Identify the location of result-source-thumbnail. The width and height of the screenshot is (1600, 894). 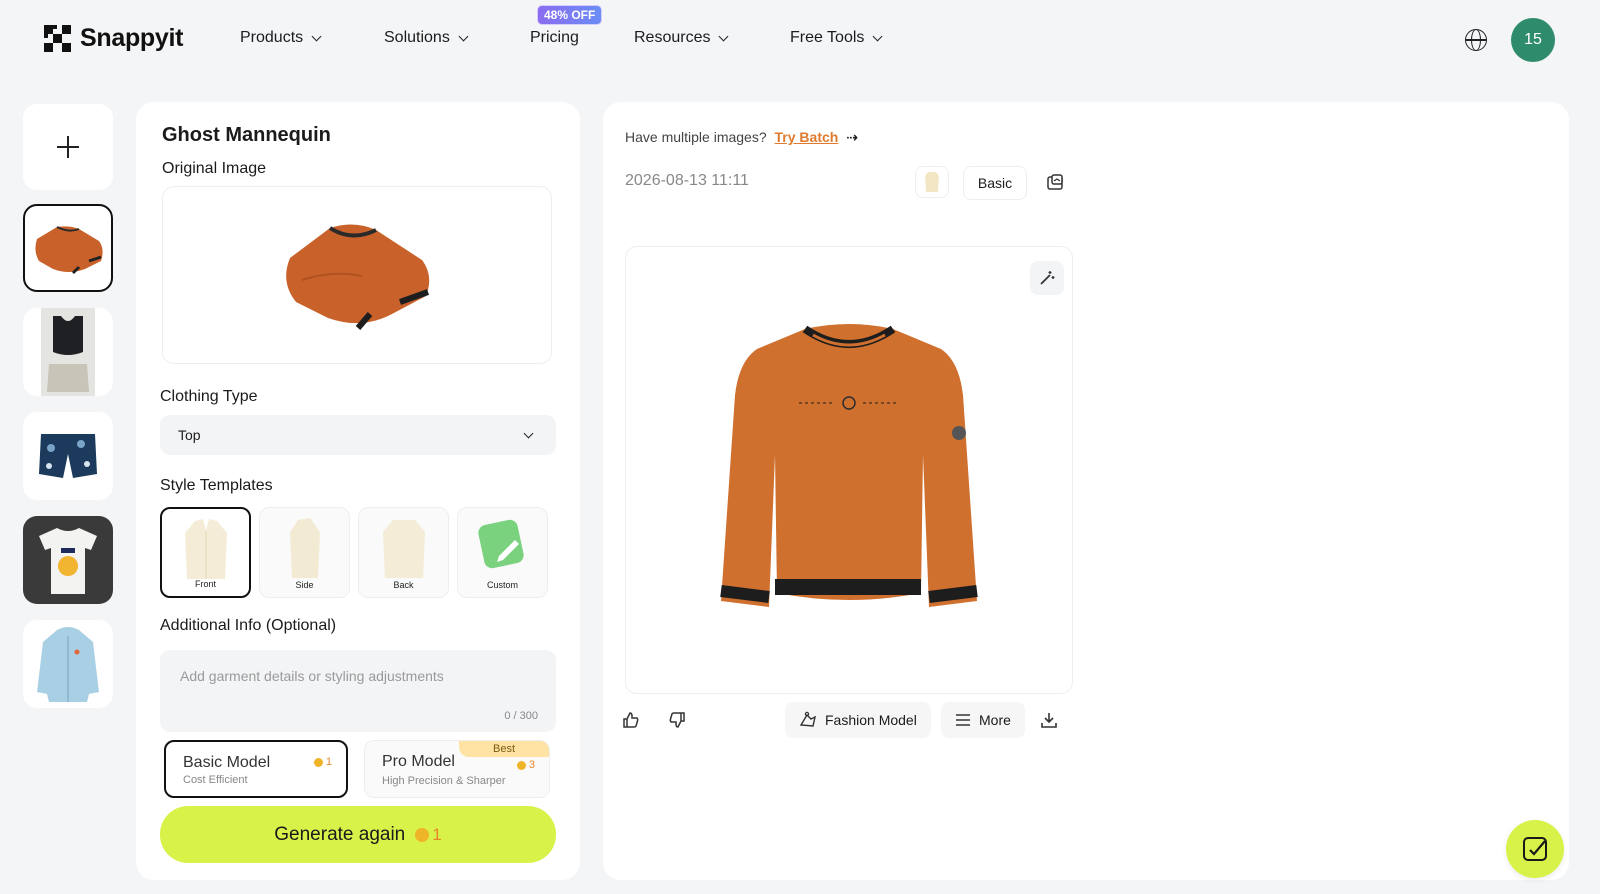
(932, 182).